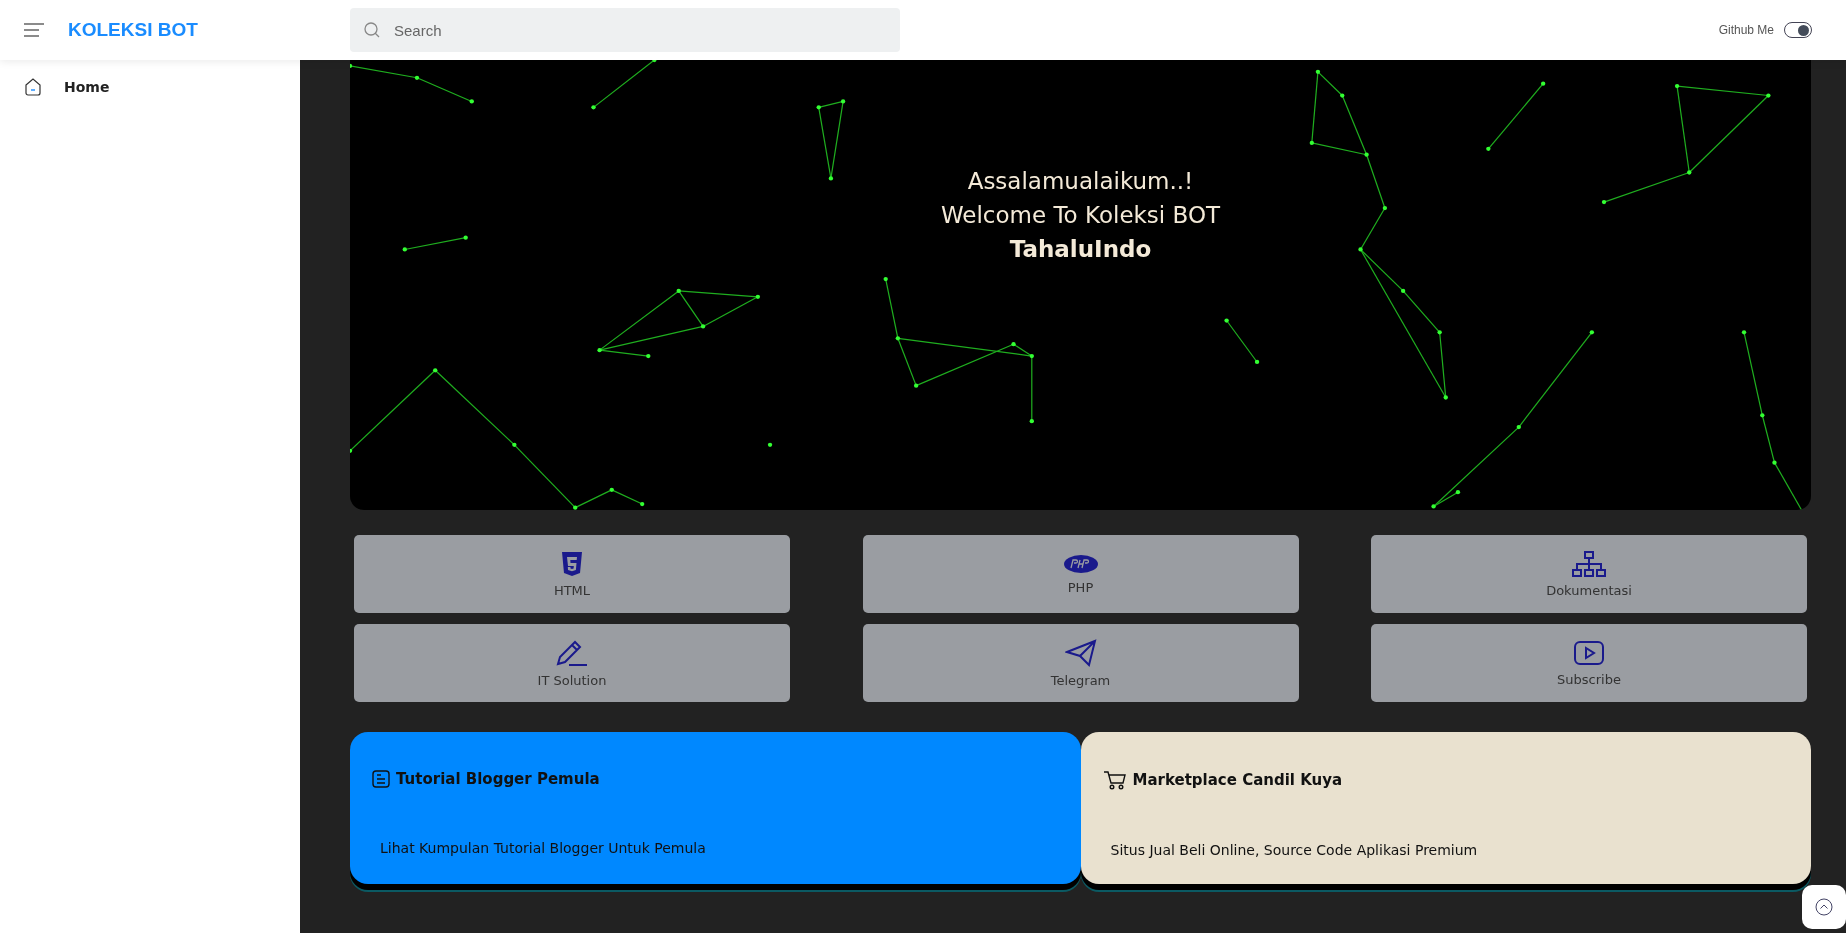 The height and width of the screenshot is (933, 1846). I want to click on shortcut-button: Subscribe, so click(1589, 663).